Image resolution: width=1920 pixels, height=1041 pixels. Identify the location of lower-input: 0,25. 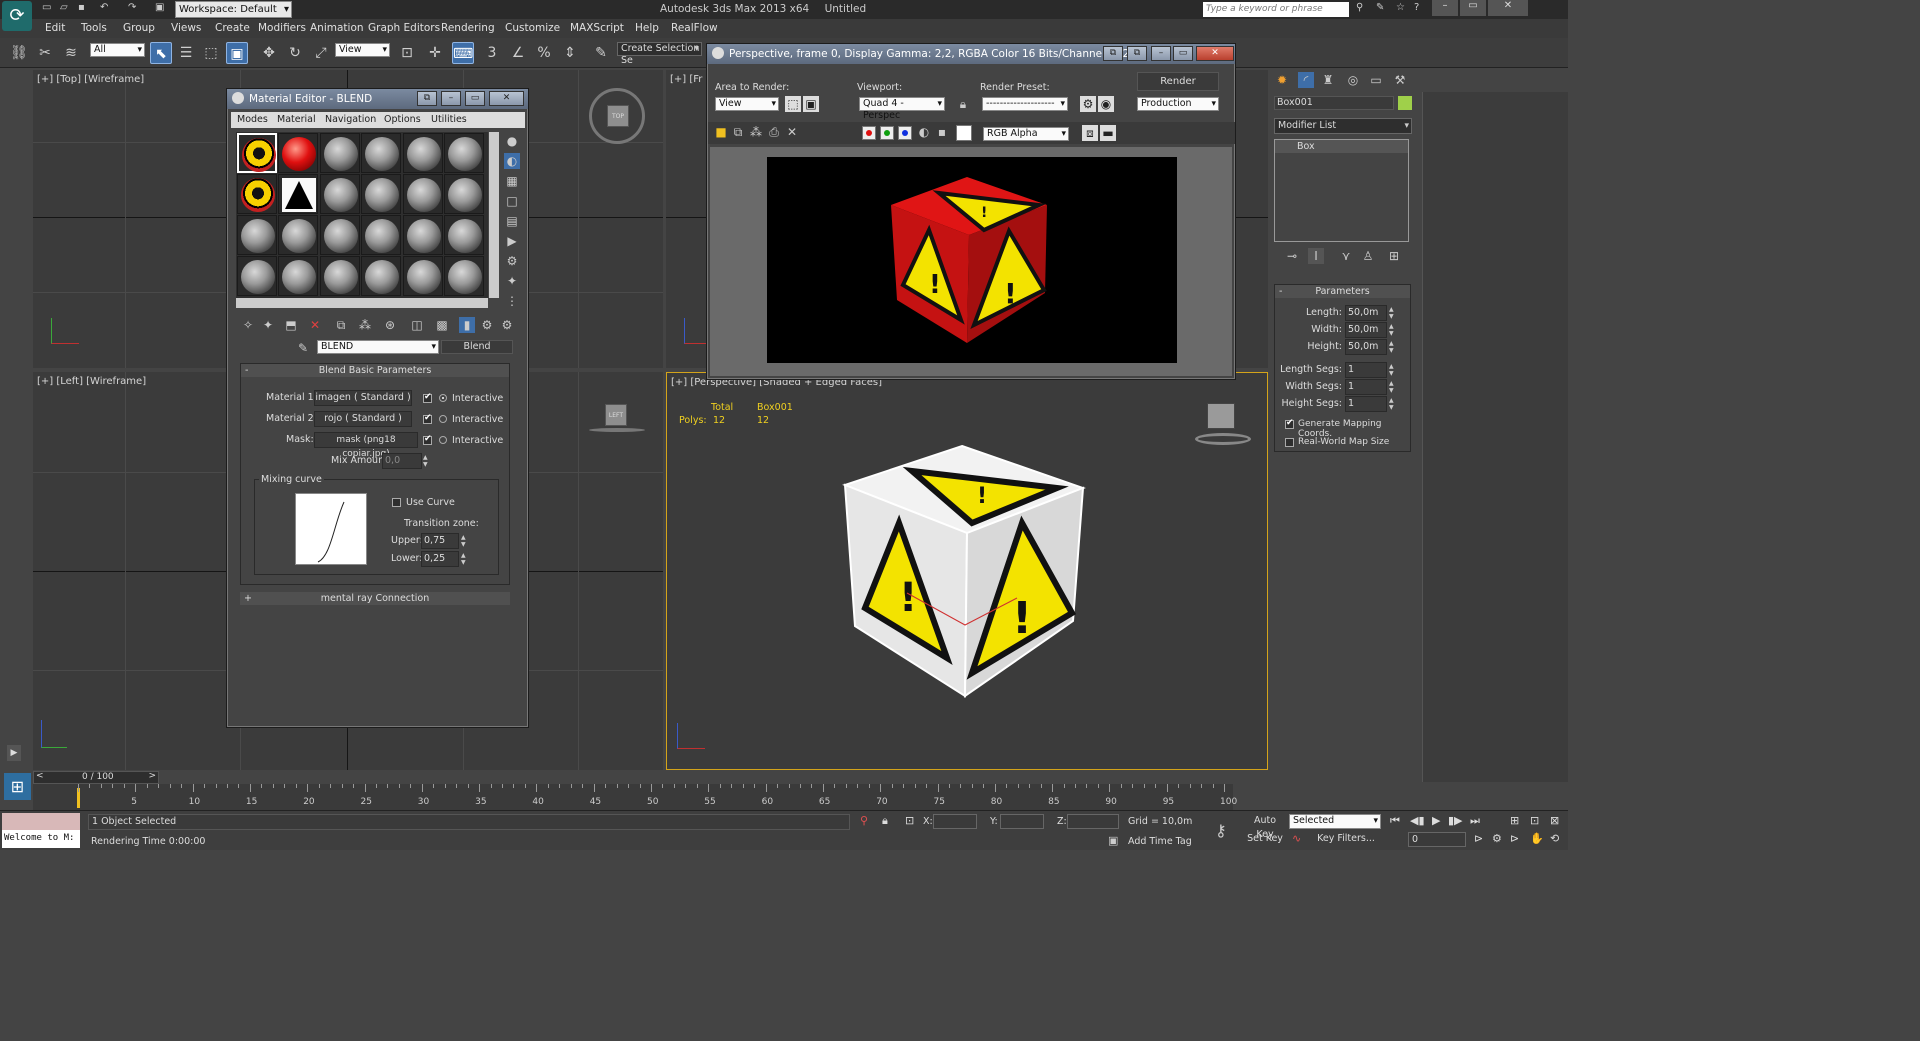
(440, 559).